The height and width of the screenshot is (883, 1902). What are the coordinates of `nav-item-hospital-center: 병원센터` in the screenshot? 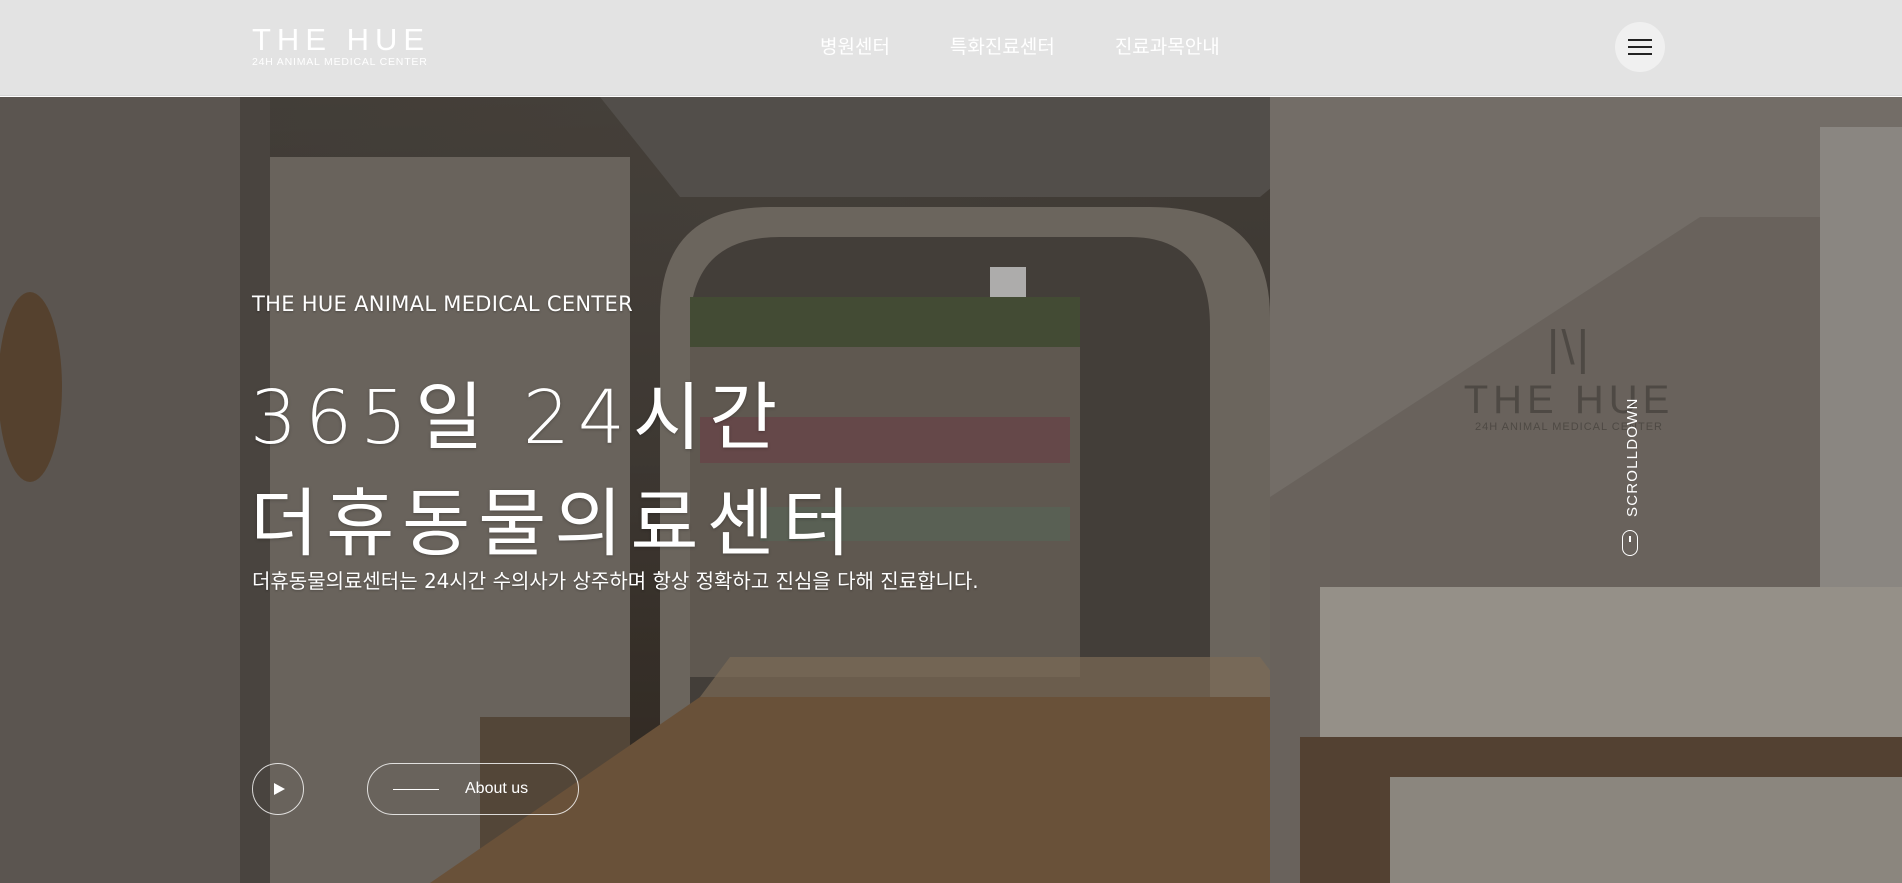 It's located at (855, 47).